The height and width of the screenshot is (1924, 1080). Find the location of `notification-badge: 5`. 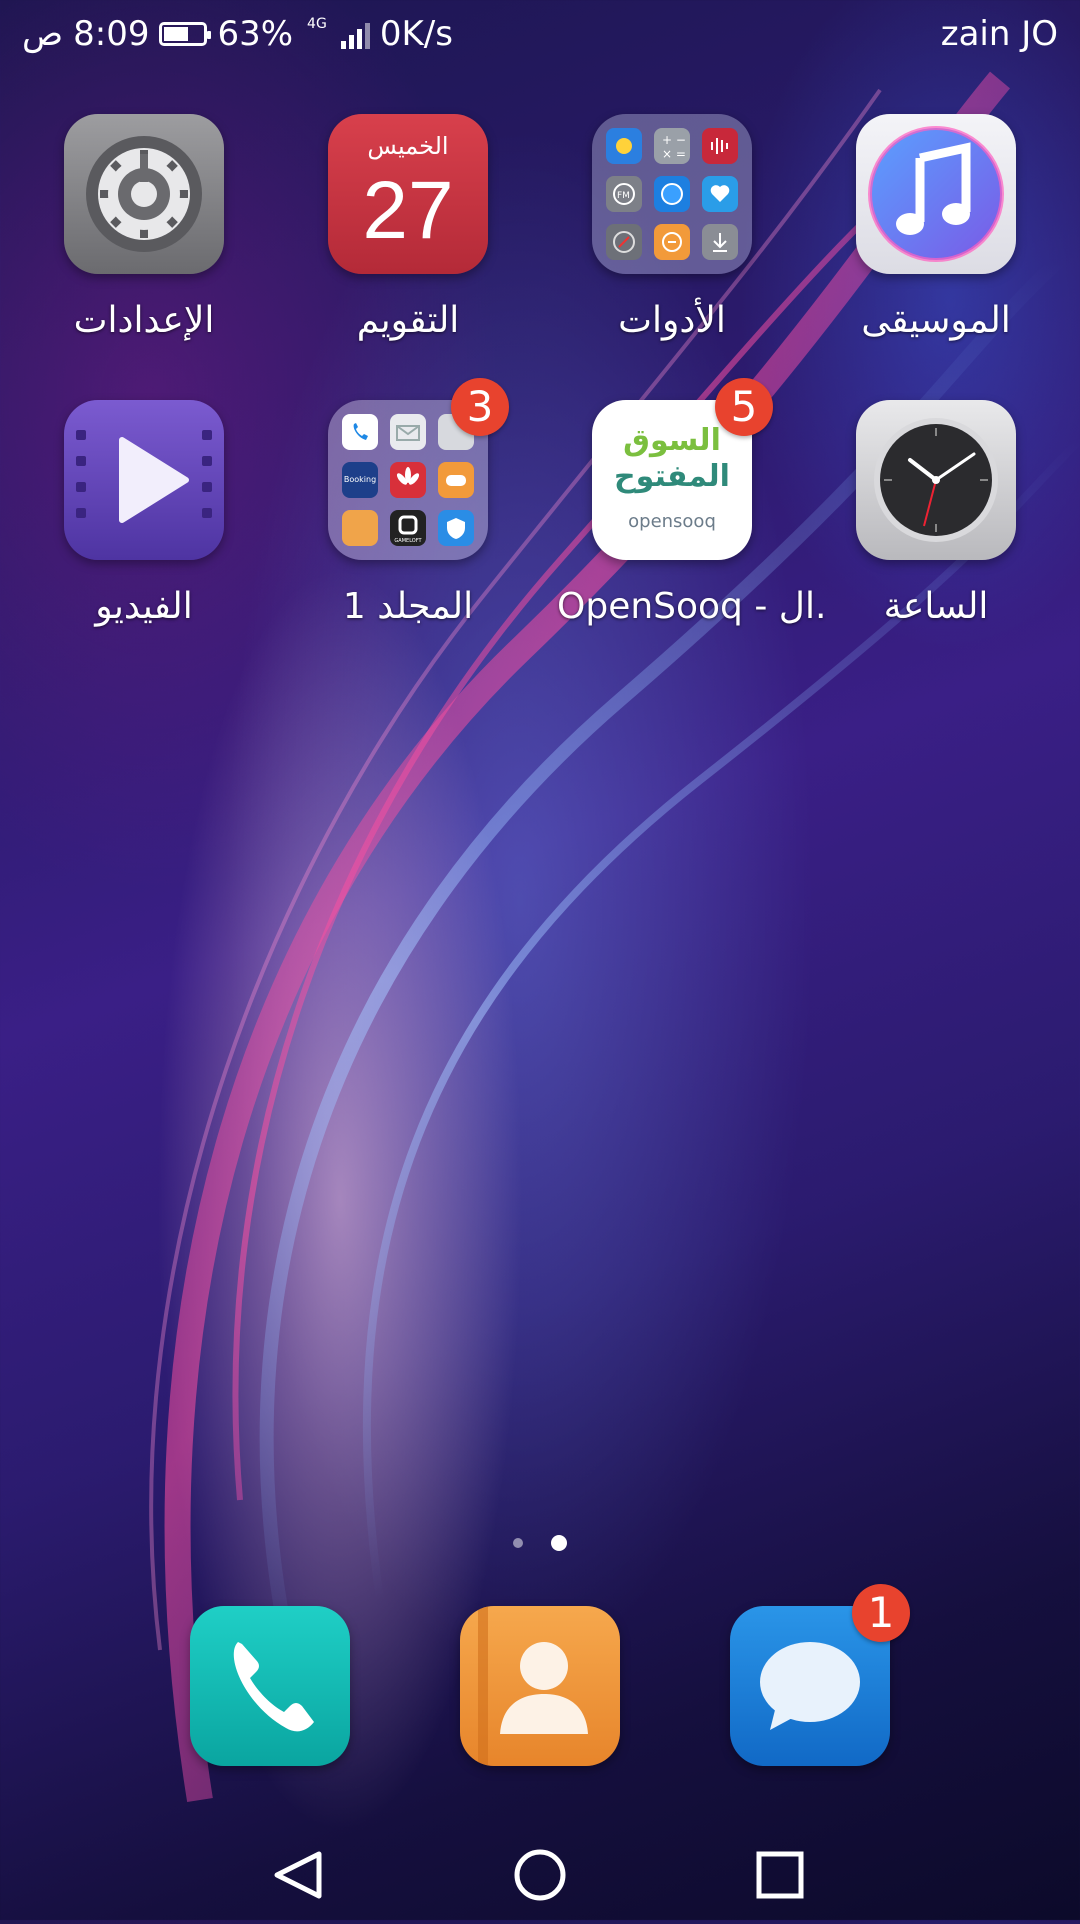

notification-badge: 5 is located at coordinates (744, 407).